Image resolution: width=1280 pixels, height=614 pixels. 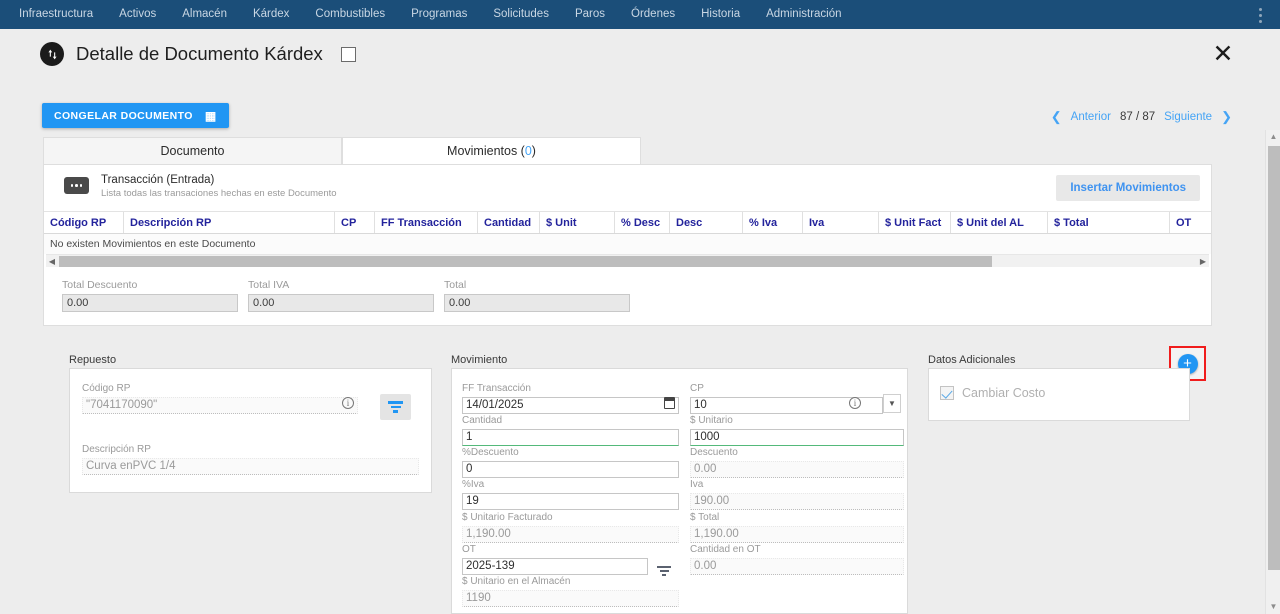 What do you see at coordinates (516, 581) in the screenshot?
I see `unitario-almacen-label: $ Unitario en el Almacén` at bounding box center [516, 581].